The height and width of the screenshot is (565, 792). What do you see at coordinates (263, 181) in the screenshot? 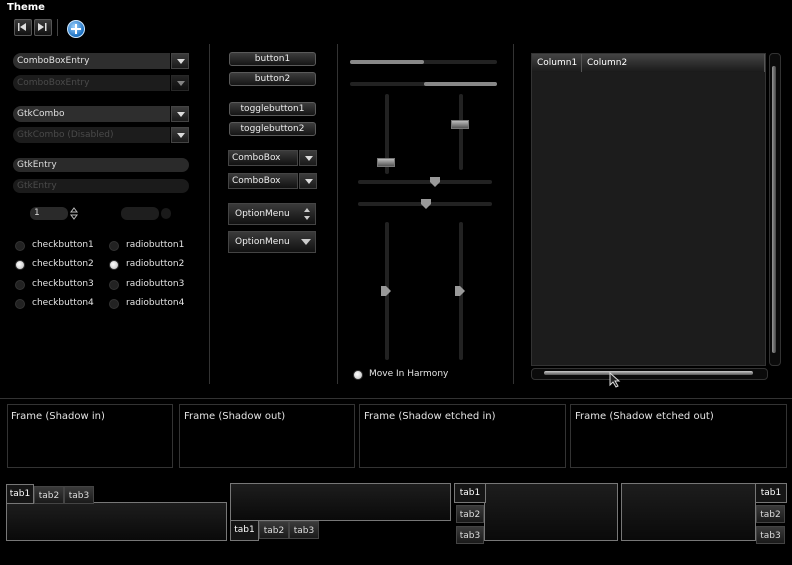
I see `combobox2: ComboBox` at bounding box center [263, 181].